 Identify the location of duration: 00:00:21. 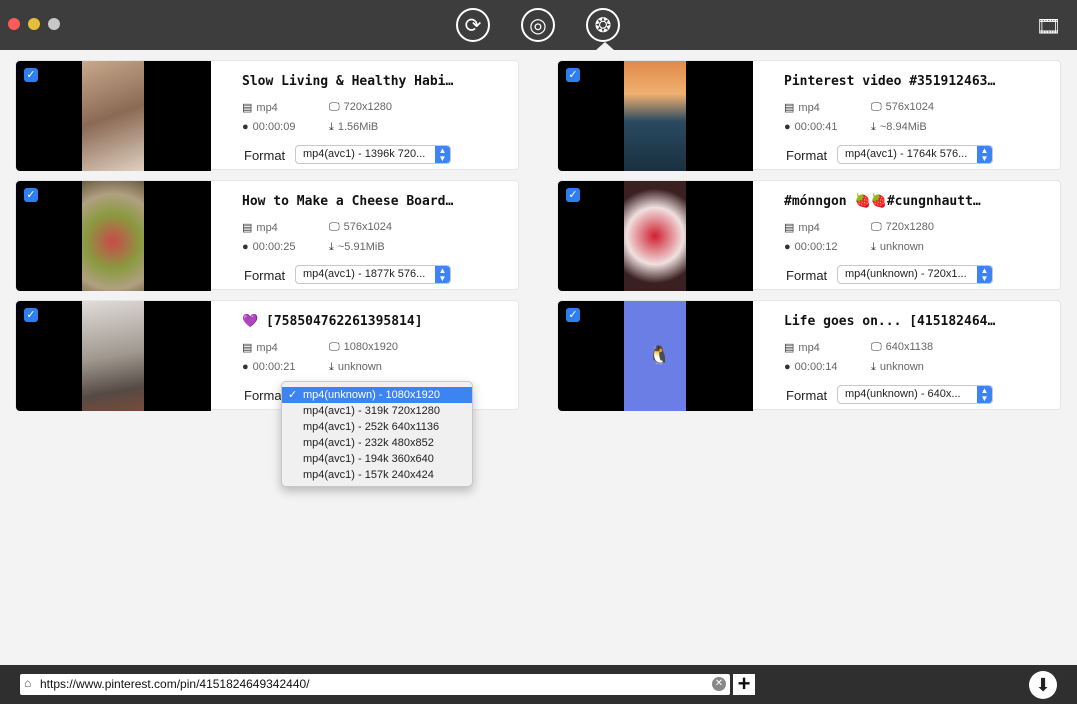
(274, 367).